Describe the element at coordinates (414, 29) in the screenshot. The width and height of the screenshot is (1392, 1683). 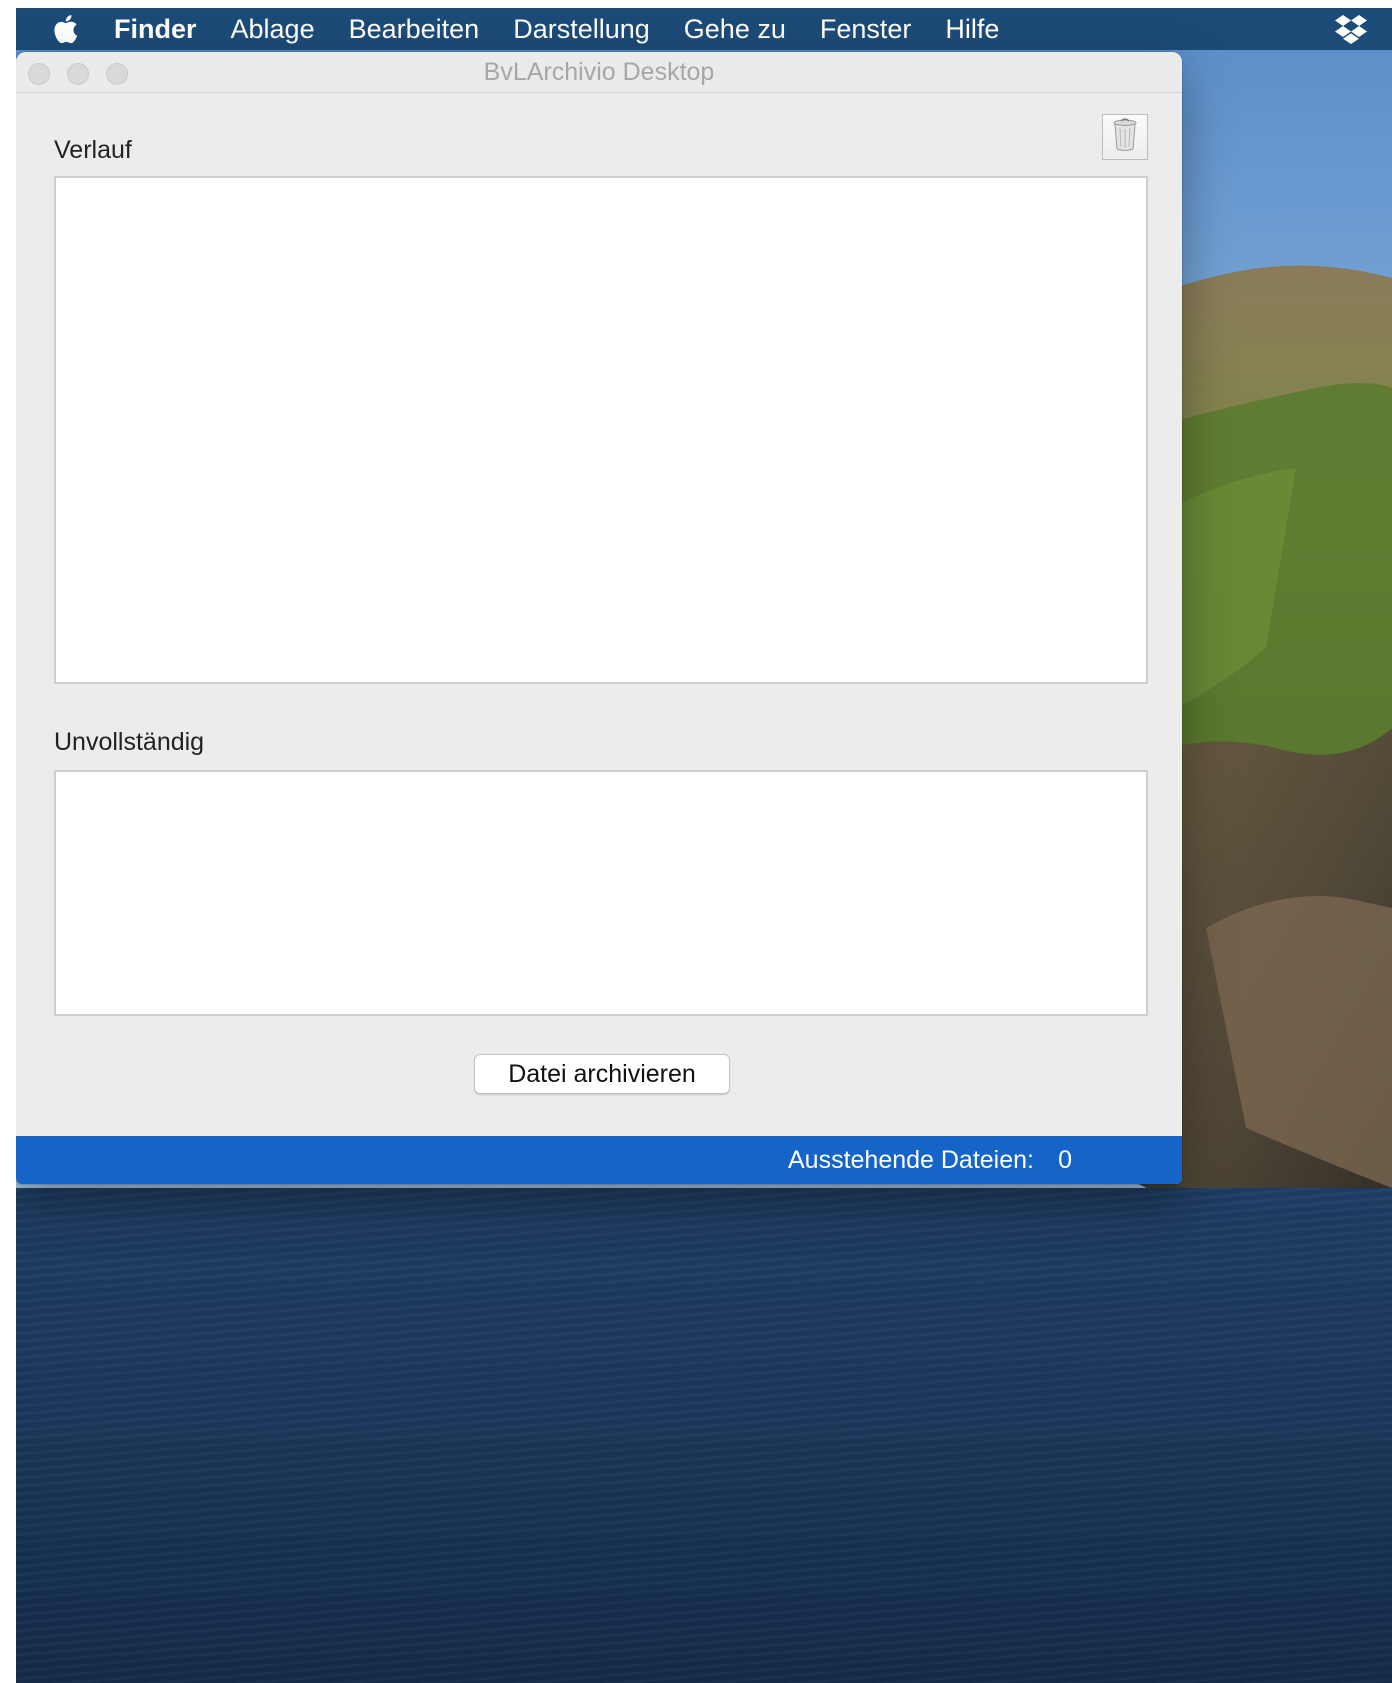
I see `menu-bearbeiten: Bearbeiten` at that location.